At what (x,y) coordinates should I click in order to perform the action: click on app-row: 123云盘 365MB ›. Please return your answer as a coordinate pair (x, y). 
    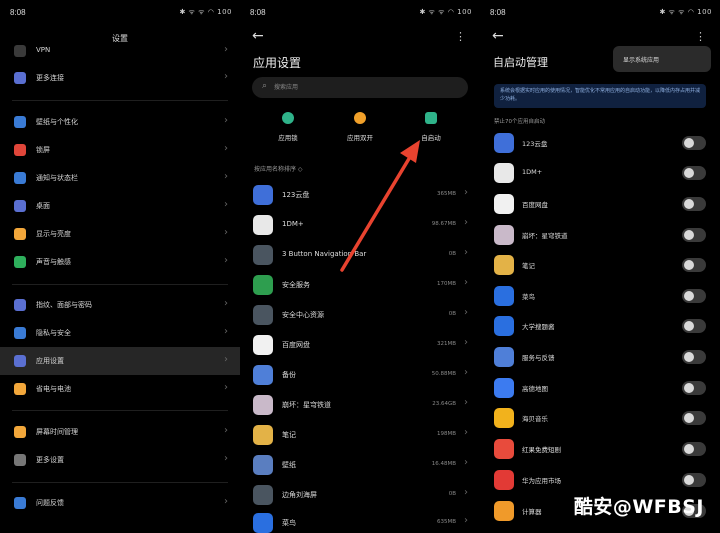
    Looking at the image, I should click on (360, 195).